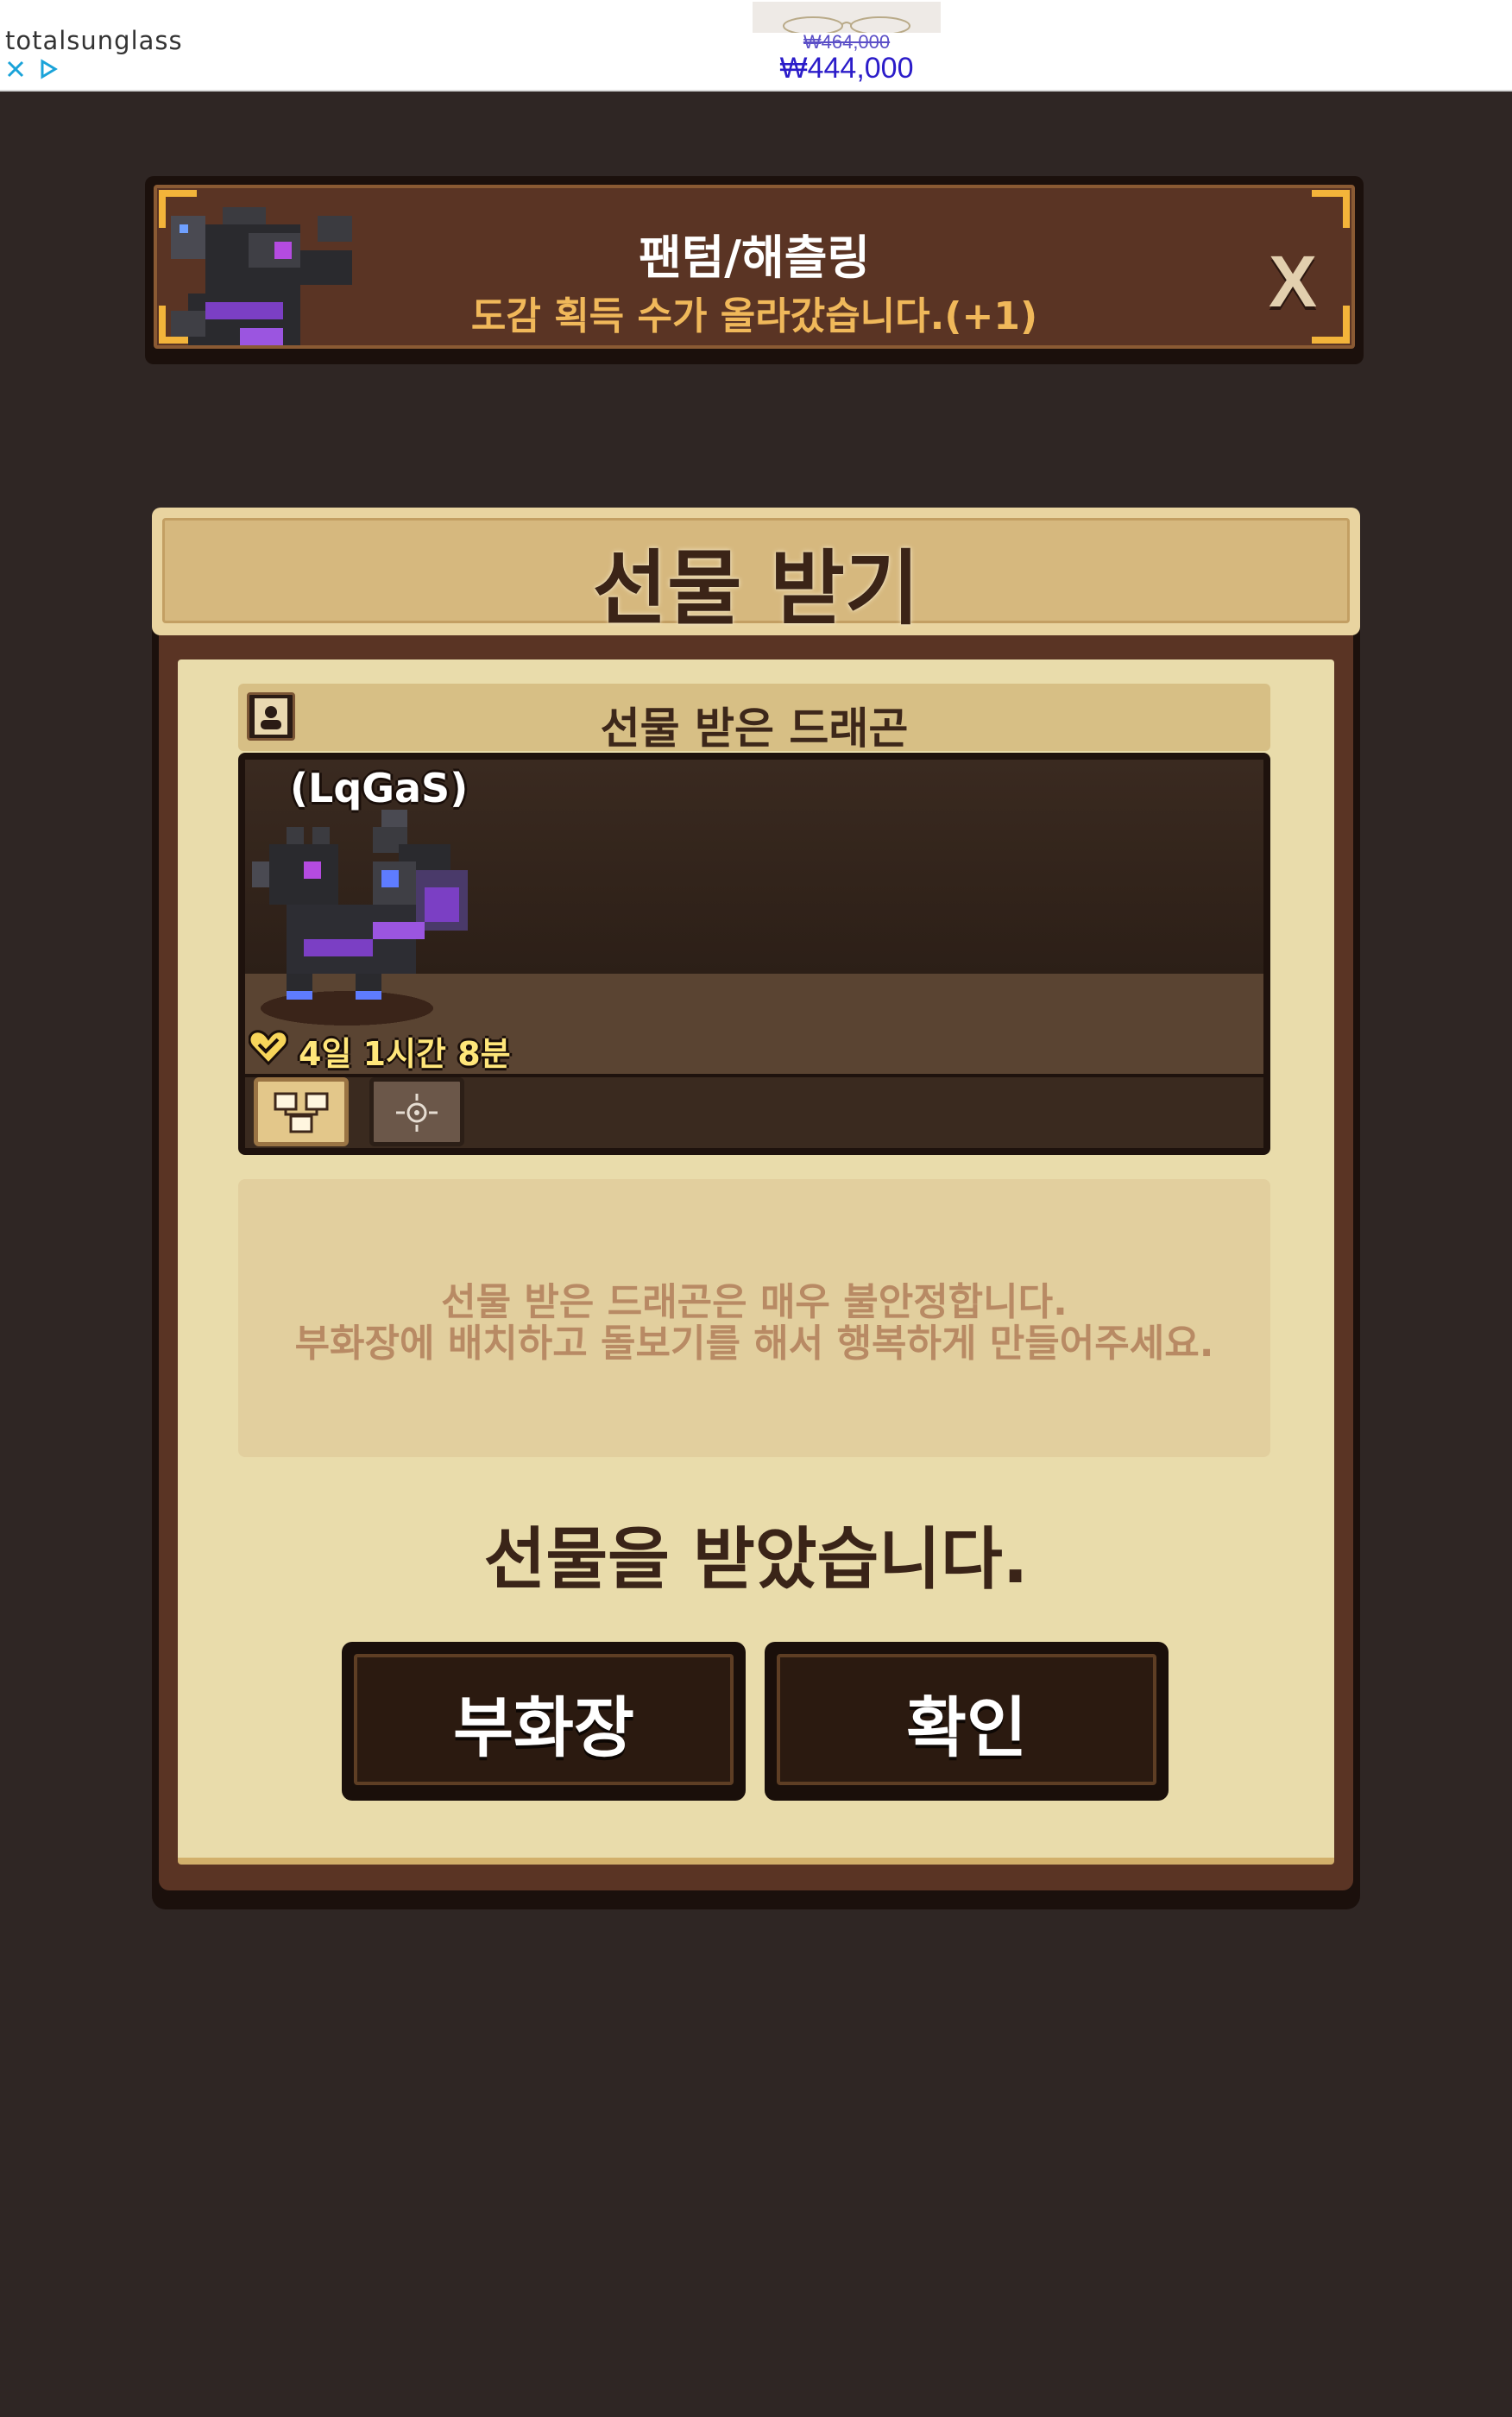 The image size is (1512, 2417). What do you see at coordinates (360, 917) in the screenshot?
I see `dragon-sprite-icon` at bounding box center [360, 917].